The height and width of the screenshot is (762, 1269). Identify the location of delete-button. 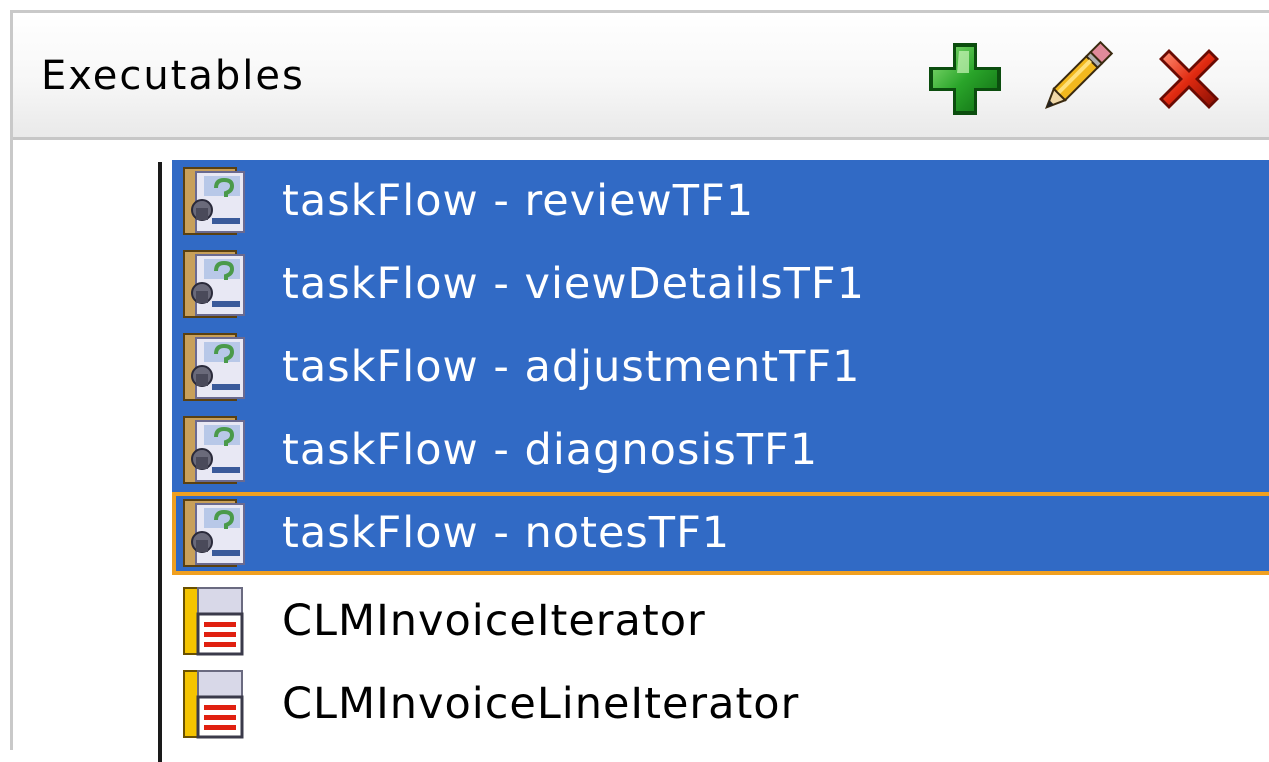
(1189, 79).